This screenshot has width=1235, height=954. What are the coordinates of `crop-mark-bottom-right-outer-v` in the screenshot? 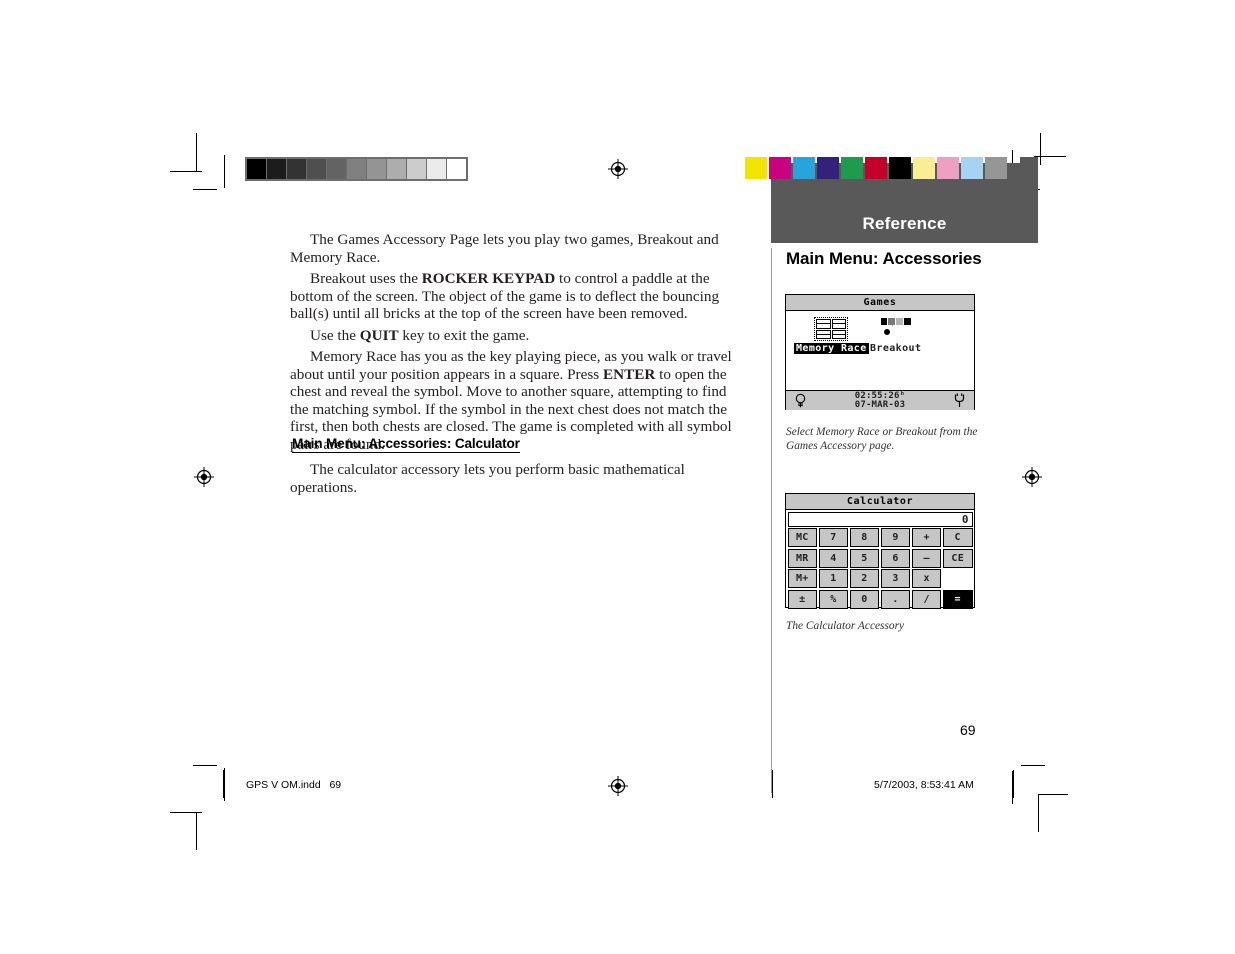 It's located at (1038, 813).